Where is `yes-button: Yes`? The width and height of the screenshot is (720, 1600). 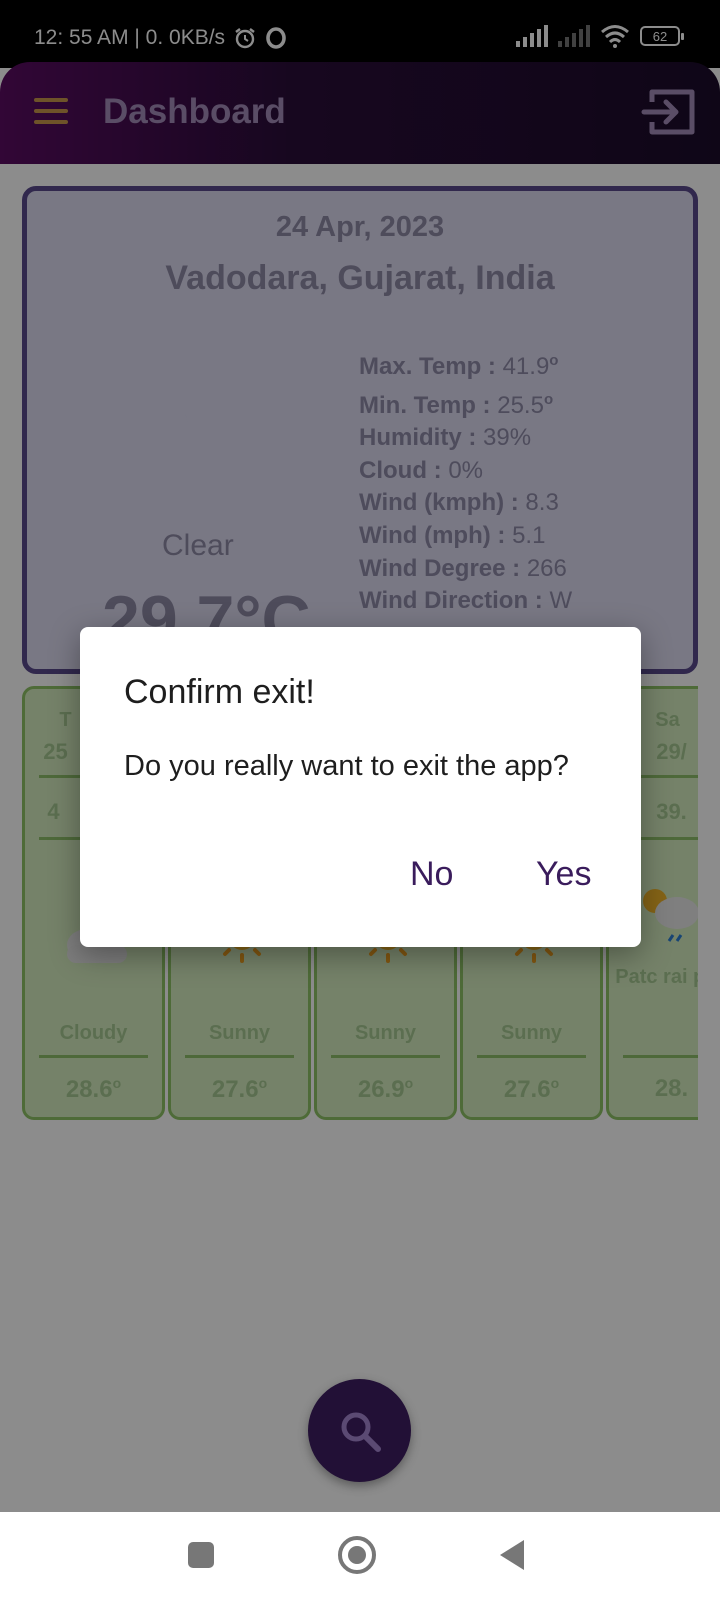
yes-button: Yes is located at coordinates (563, 874).